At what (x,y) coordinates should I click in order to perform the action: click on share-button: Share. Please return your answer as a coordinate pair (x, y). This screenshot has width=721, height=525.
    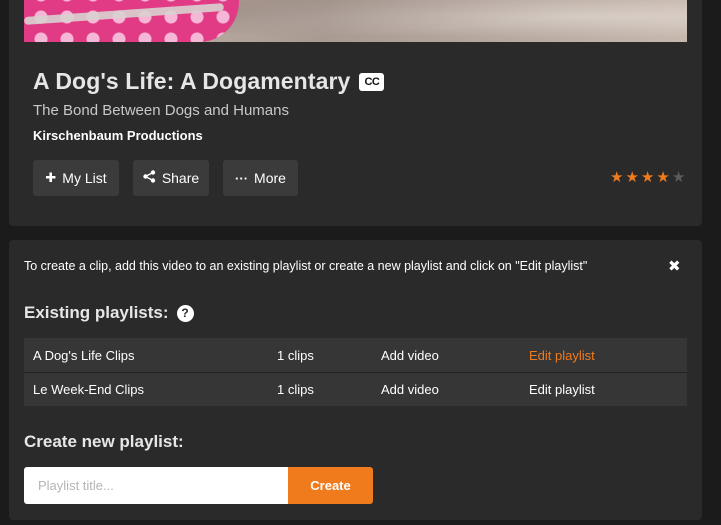
    Looking at the image, I should click on (171, 178).